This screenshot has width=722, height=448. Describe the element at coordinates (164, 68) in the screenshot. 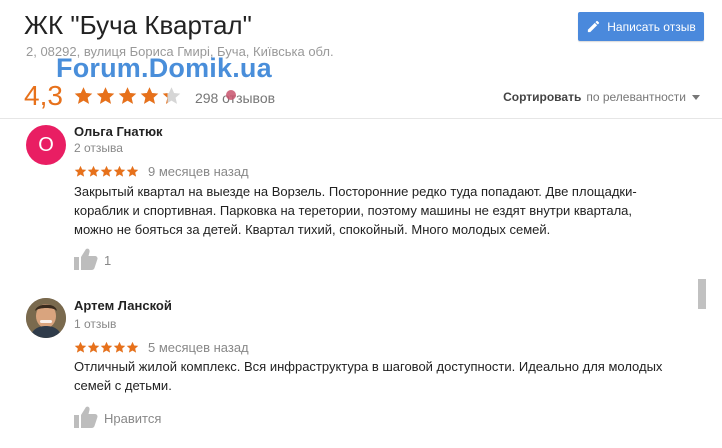

I see `watermark-logo: Forum.Domik.ua` at that location.